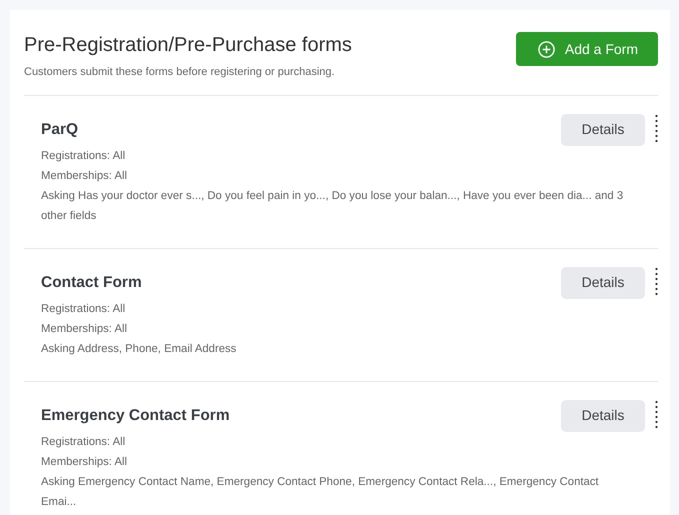 The height and width of the screenshot is (515, 679). Describe the element at coordinates (135, 416) in the screenshot. I see `form-name: Emergency Contact Form` at that location.